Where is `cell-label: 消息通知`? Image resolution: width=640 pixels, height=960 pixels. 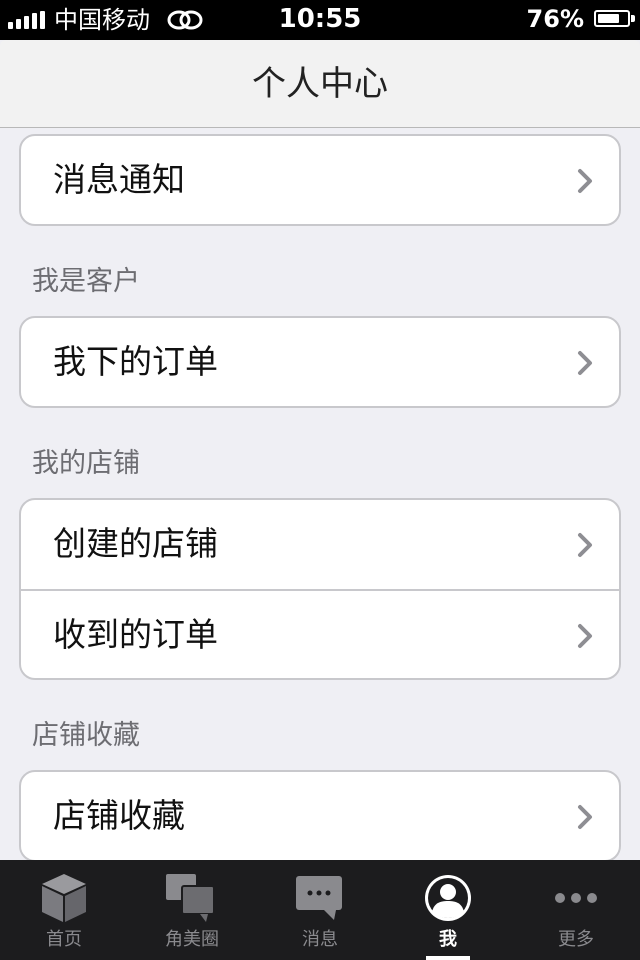
cell-label: 消息通知 is located at coordinates (119, 179).